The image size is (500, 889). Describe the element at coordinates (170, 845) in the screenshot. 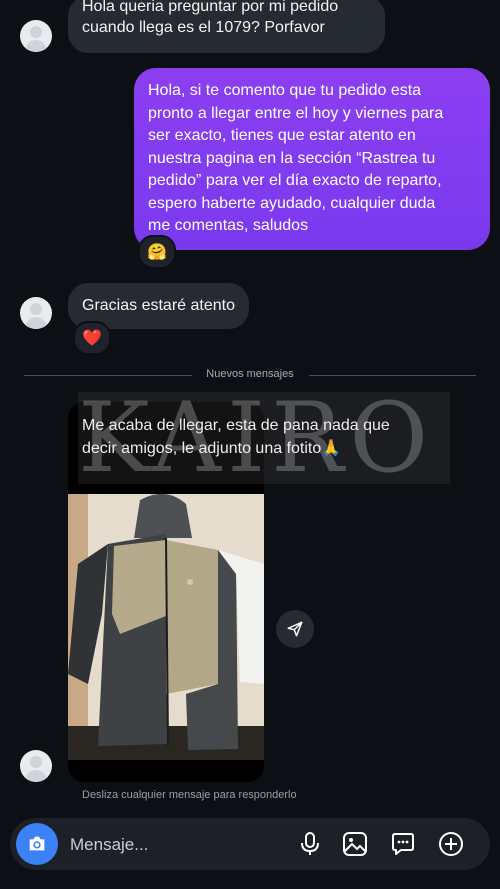

I see `message-input` at that location.